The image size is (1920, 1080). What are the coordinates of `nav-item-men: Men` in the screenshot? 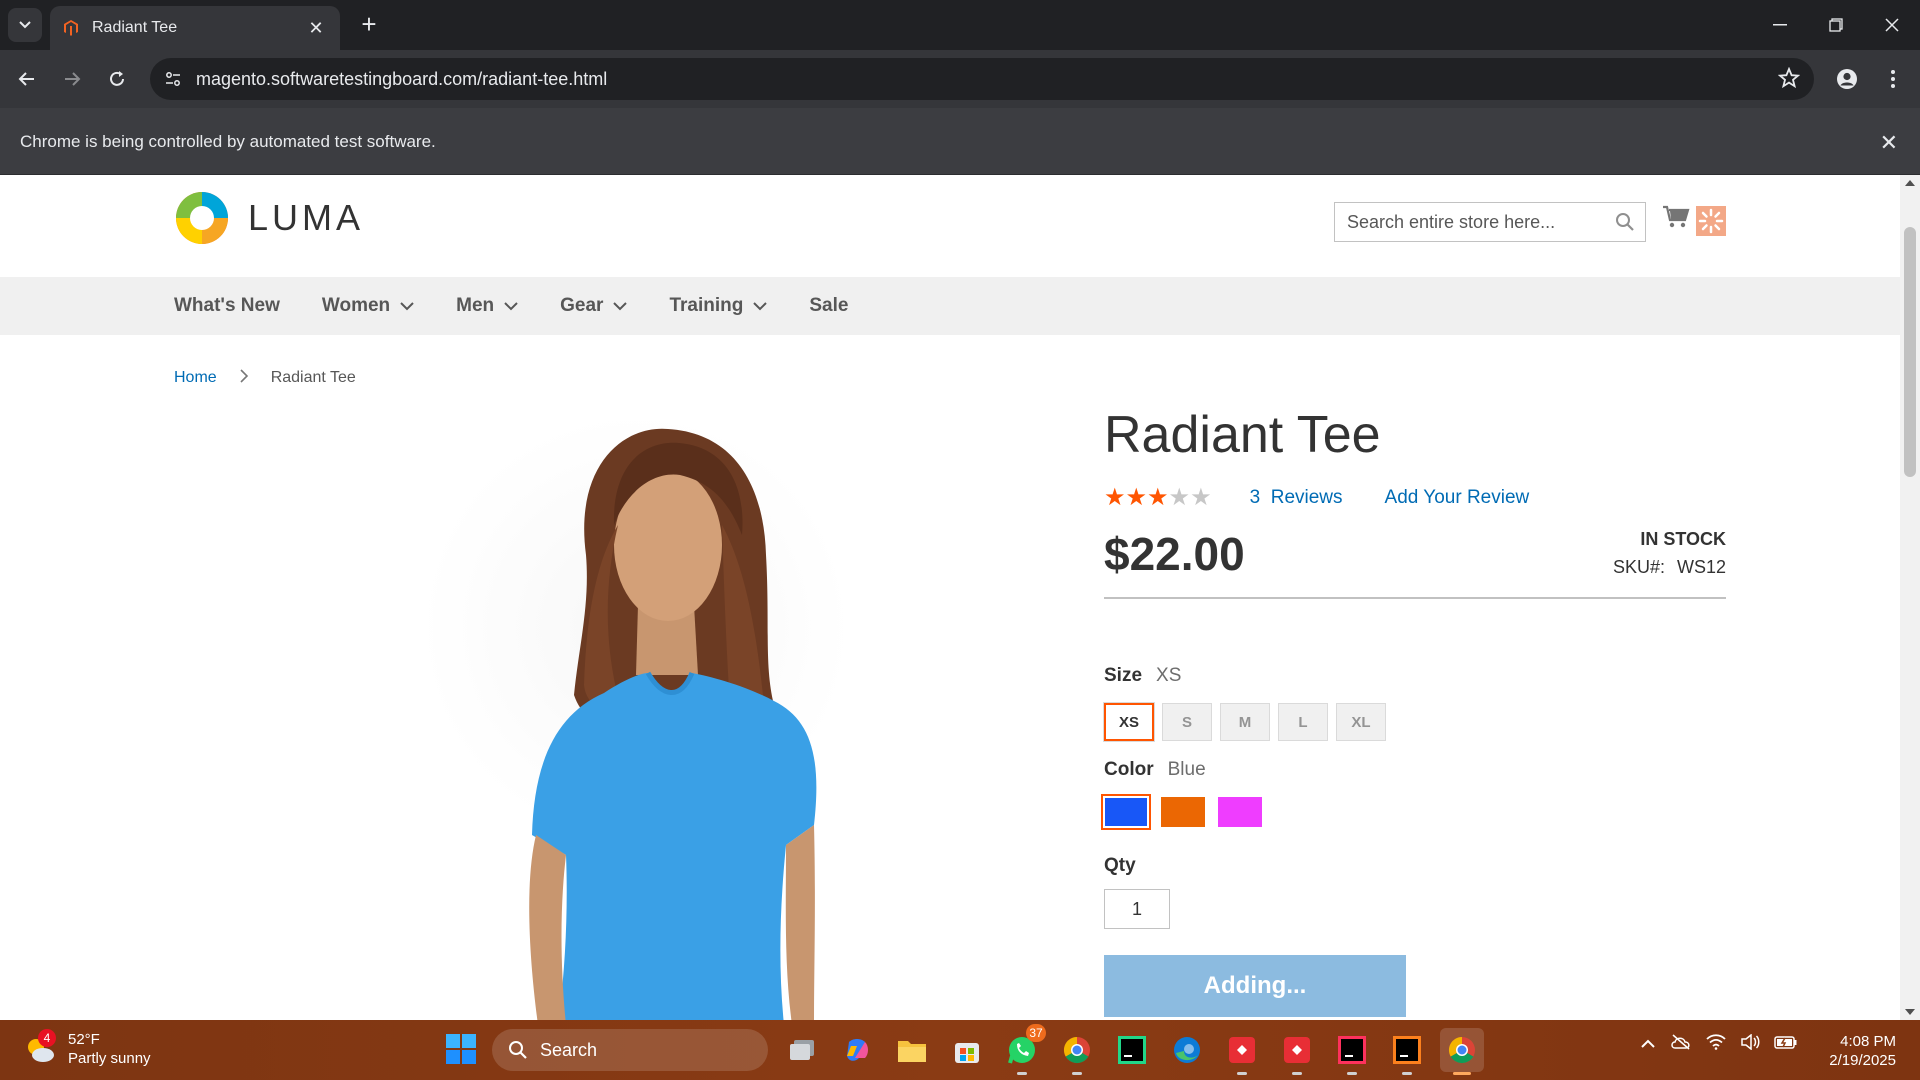 It's located at (487, 306).